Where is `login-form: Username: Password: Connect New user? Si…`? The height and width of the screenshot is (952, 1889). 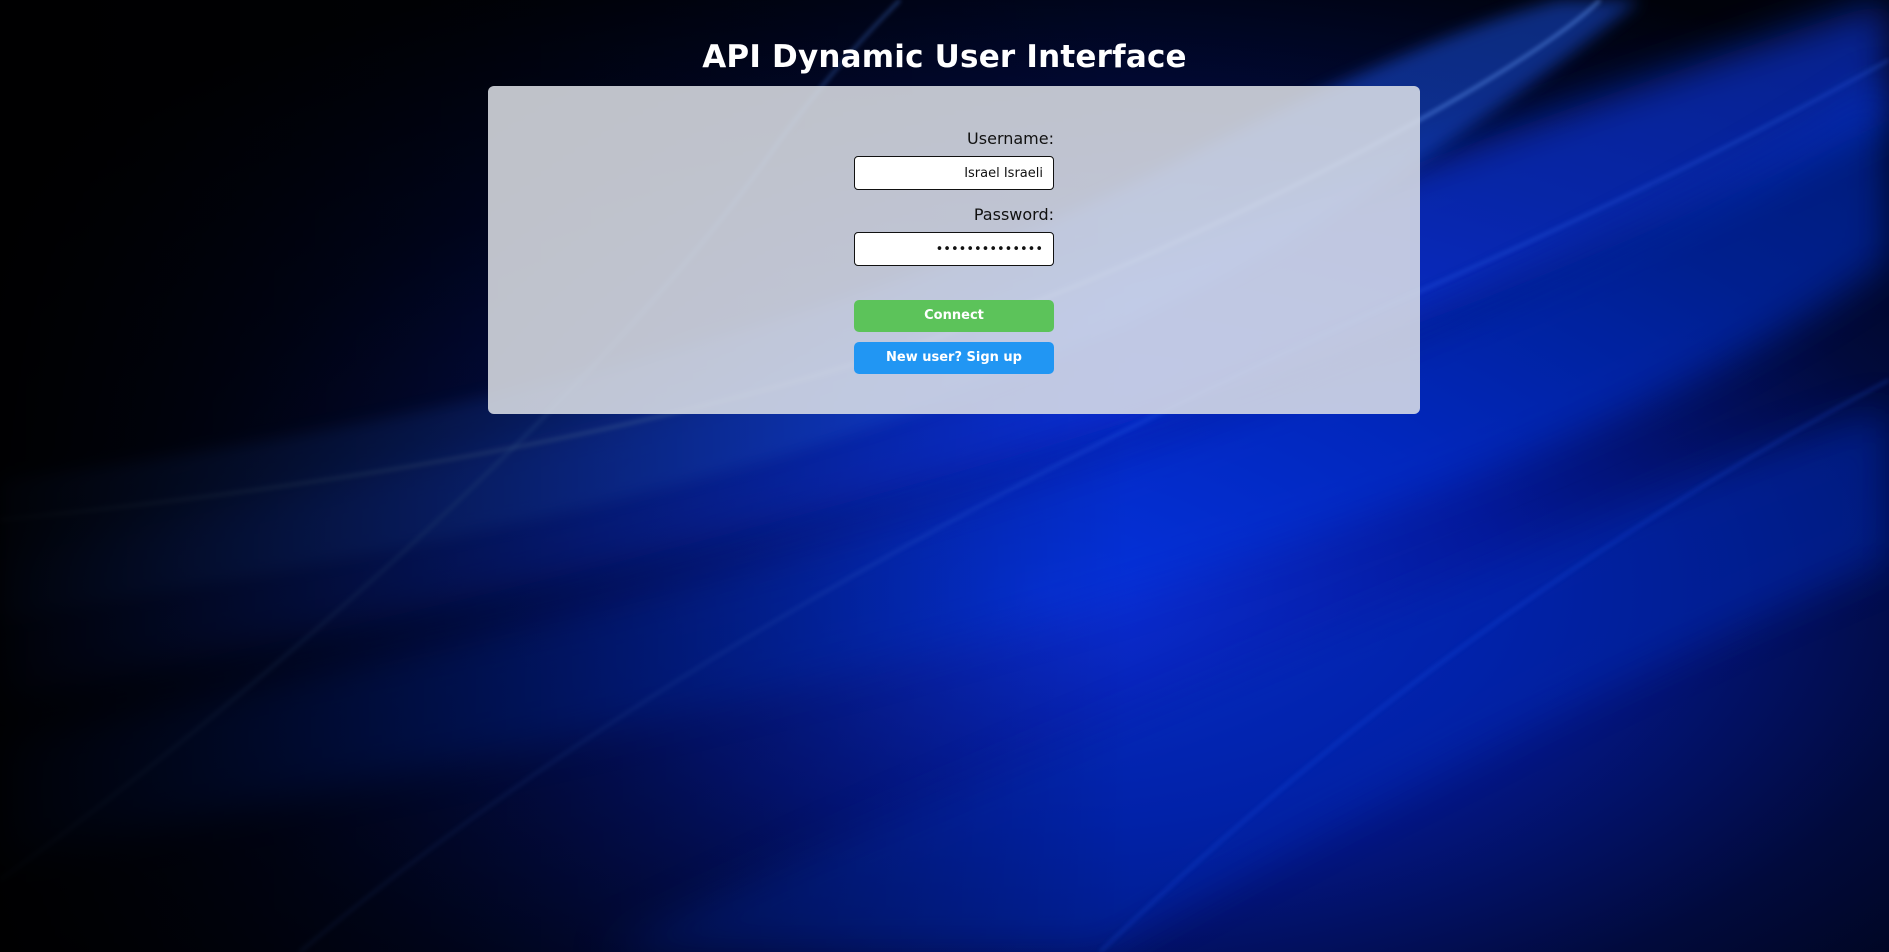
login-form: Username: Password: Connect New user? Si… is located at coordinates (954, 251).